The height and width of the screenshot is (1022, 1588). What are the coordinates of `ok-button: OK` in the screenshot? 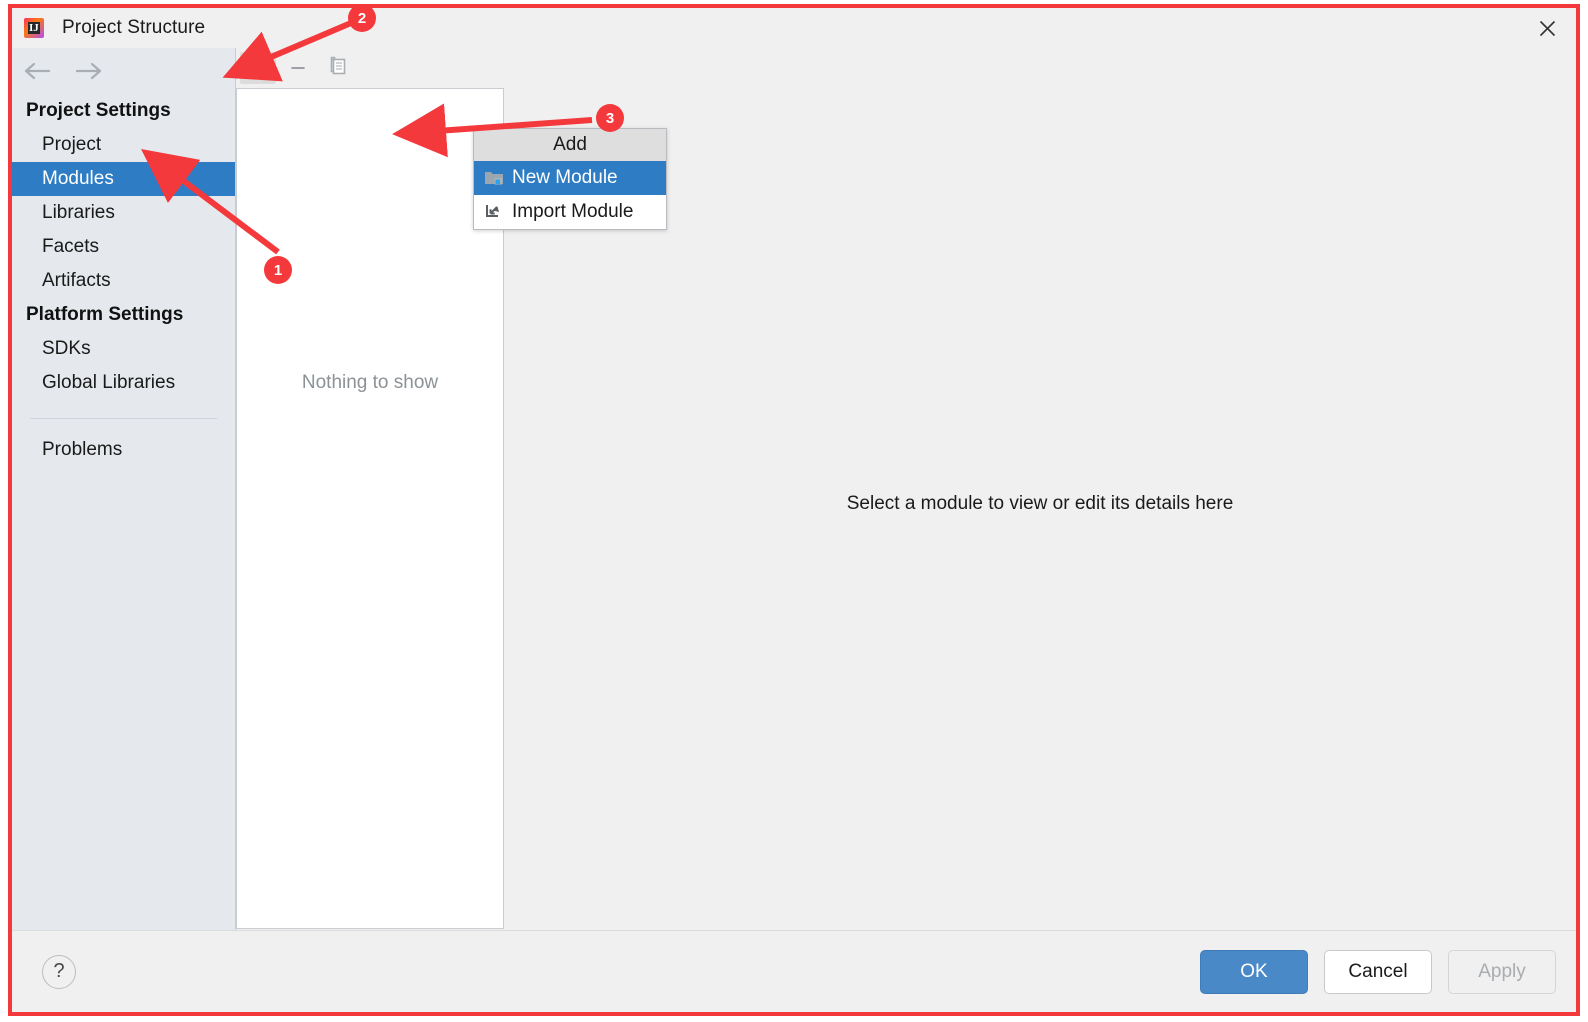 It's located at (1254, 971).